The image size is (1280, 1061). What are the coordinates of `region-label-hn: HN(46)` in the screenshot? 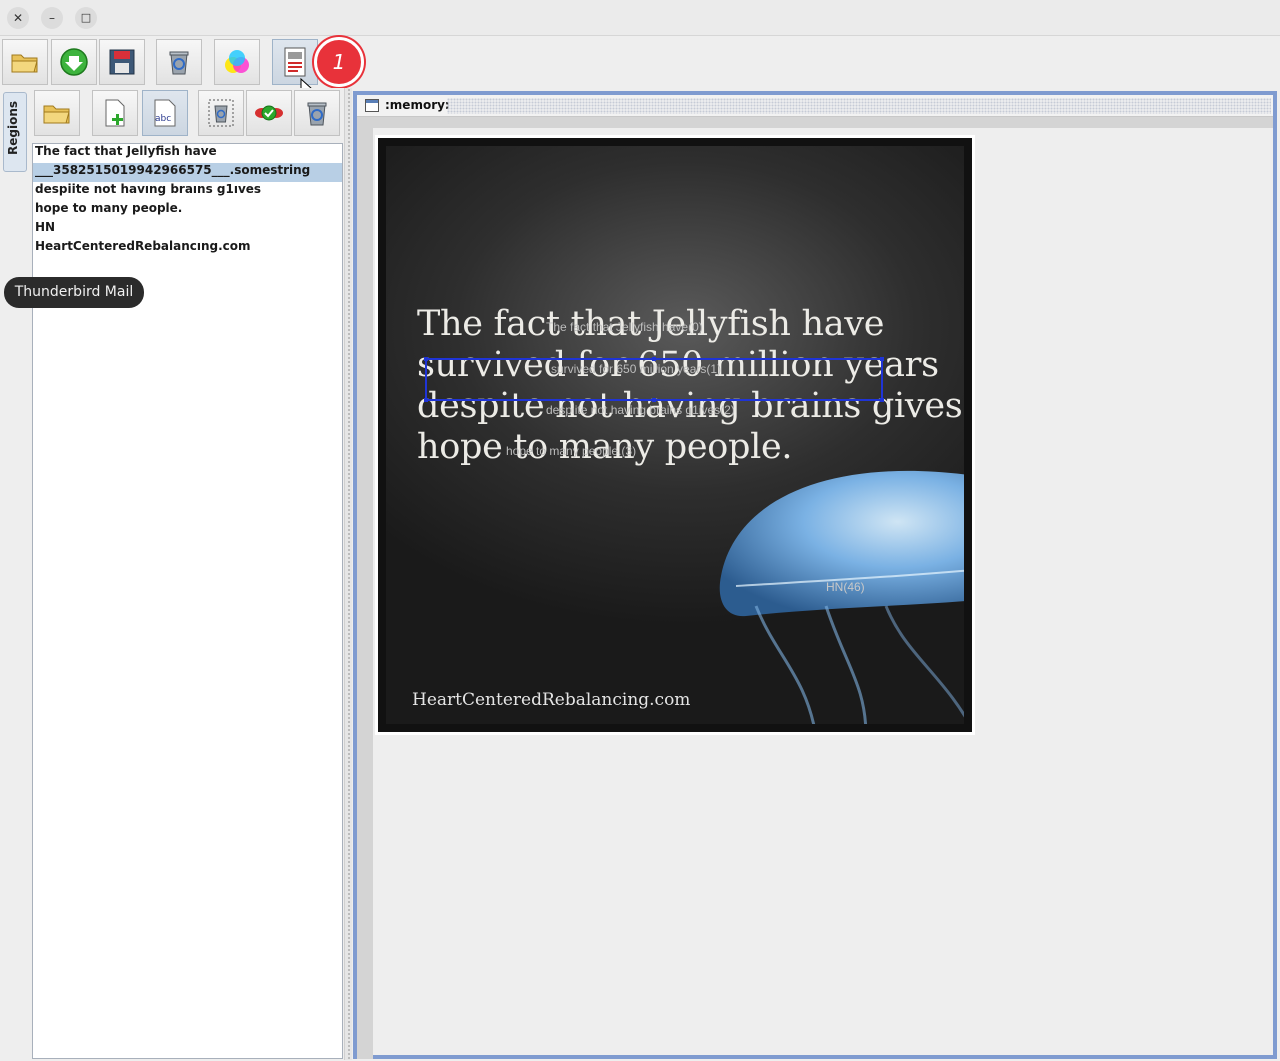 It's located at (845, 587).